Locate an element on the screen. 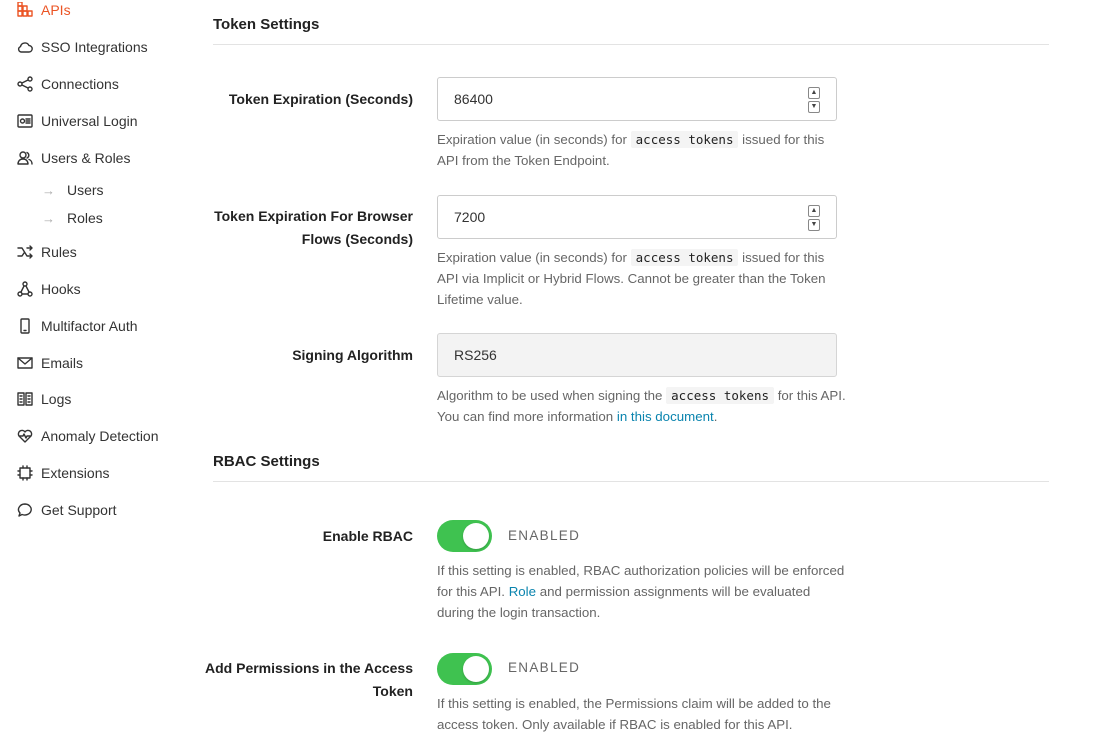  add-permissions-label: Add Permissions in the Access Token is located at coordinates (309, 679).